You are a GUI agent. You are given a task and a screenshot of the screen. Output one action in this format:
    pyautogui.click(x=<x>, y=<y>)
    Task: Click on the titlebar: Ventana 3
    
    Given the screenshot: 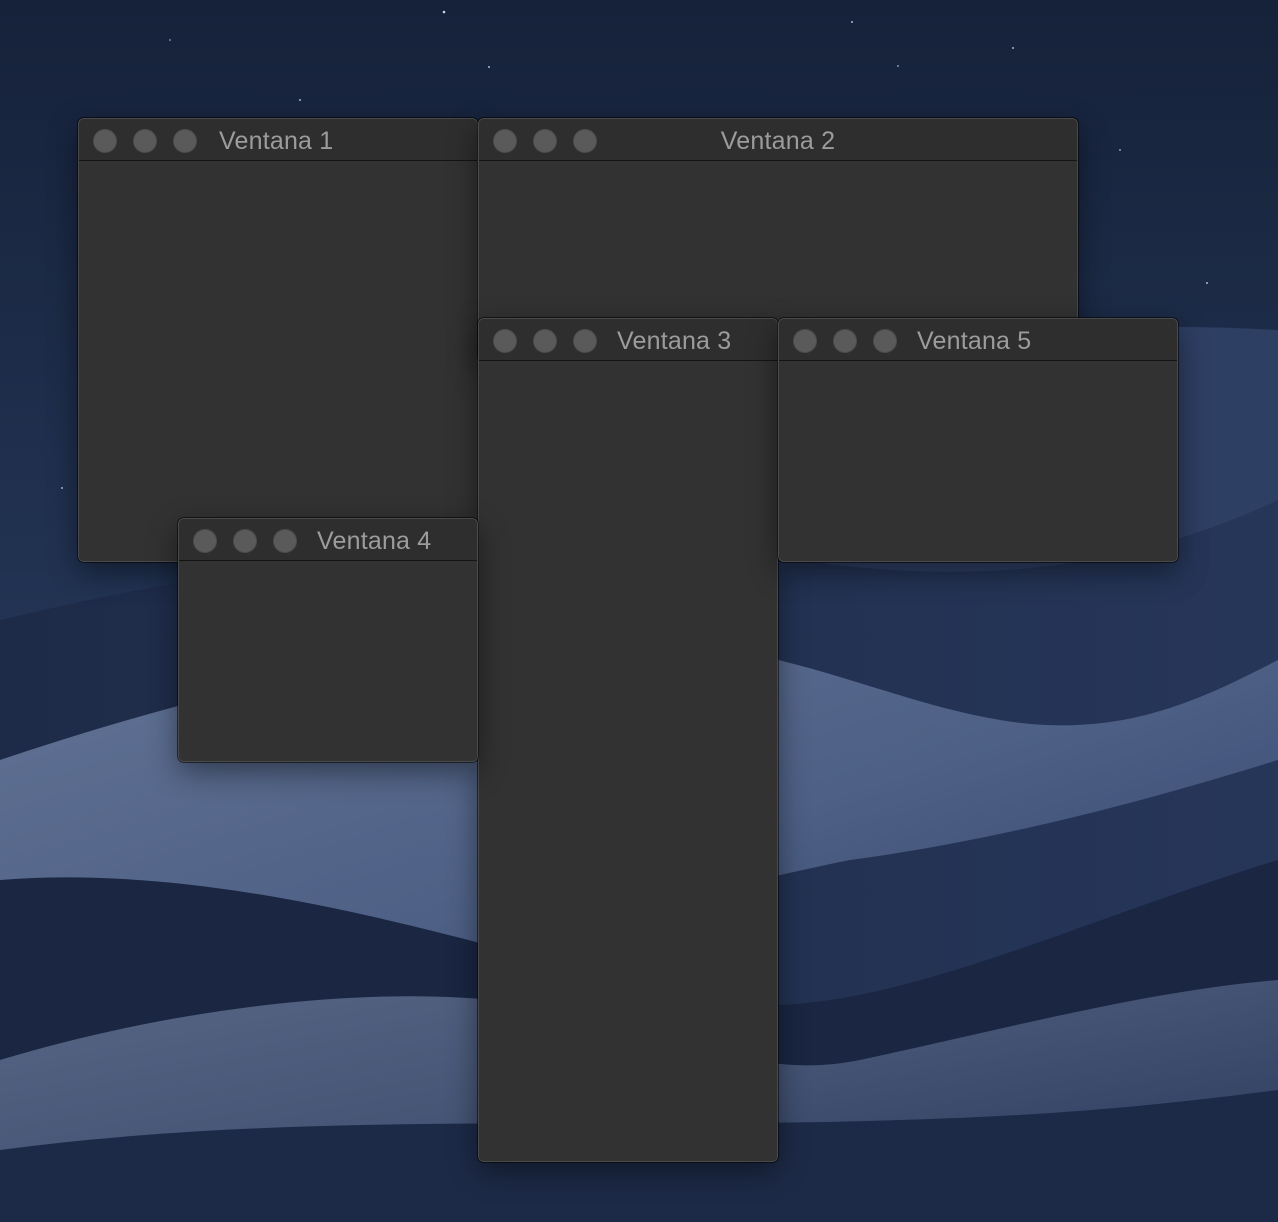 What is the action you would take?
    pyautogui.click(x=628, y=340)
    